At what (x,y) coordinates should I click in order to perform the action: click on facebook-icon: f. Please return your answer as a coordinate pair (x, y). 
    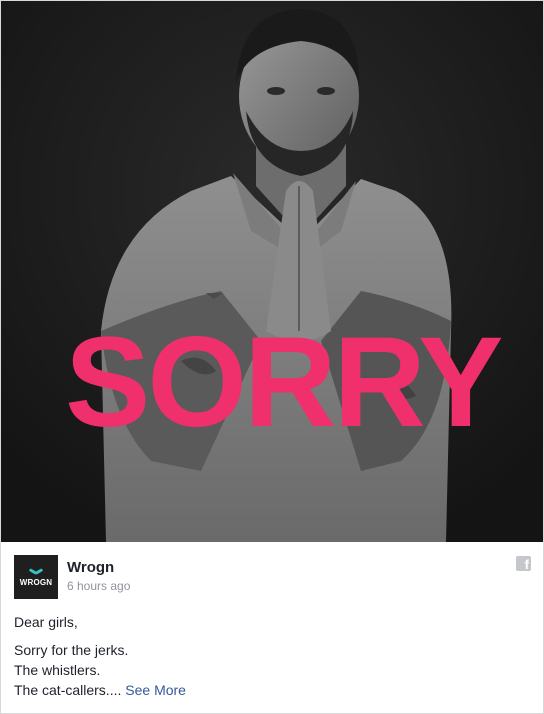
    Looking at the image, I should click on (523, 563).